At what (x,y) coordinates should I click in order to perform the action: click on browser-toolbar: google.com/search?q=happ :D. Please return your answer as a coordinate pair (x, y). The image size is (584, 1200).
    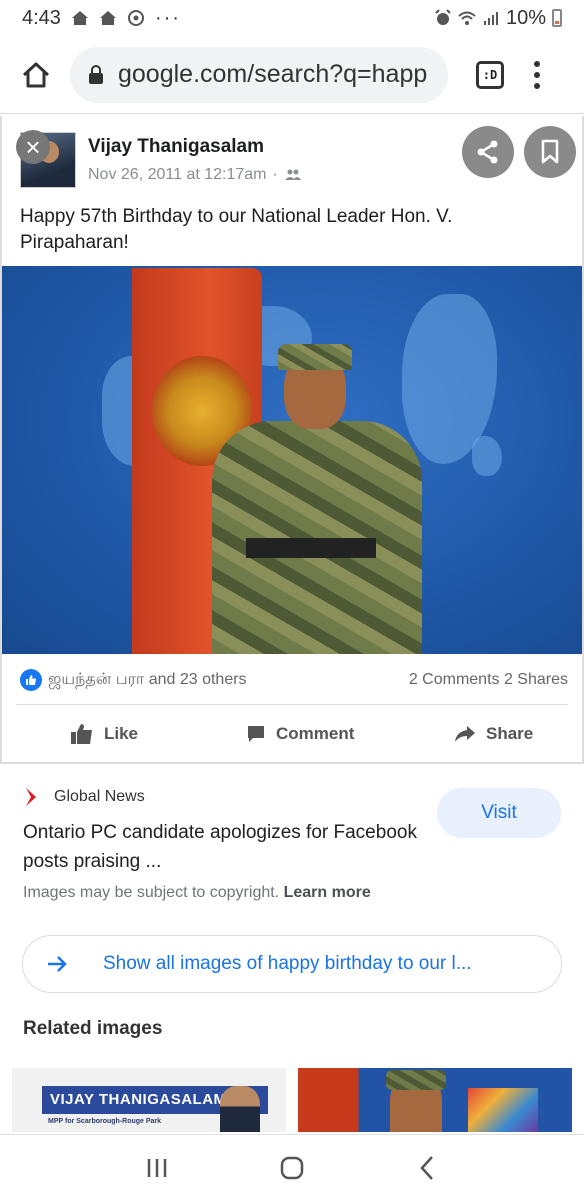
    Looking at the image, I should click on (292, 75).